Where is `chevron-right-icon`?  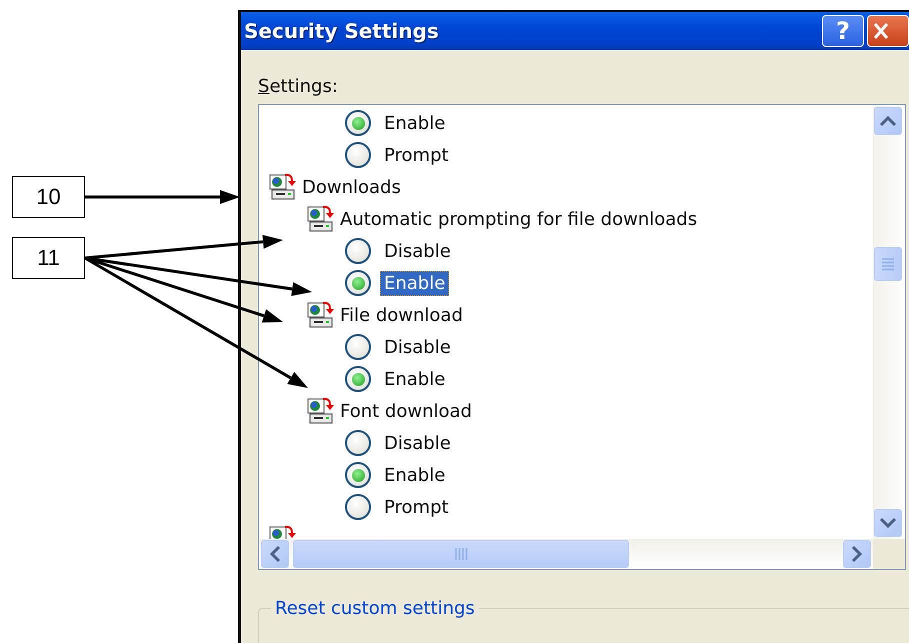 chevron-right-icon is located at coordinates (857, 554).